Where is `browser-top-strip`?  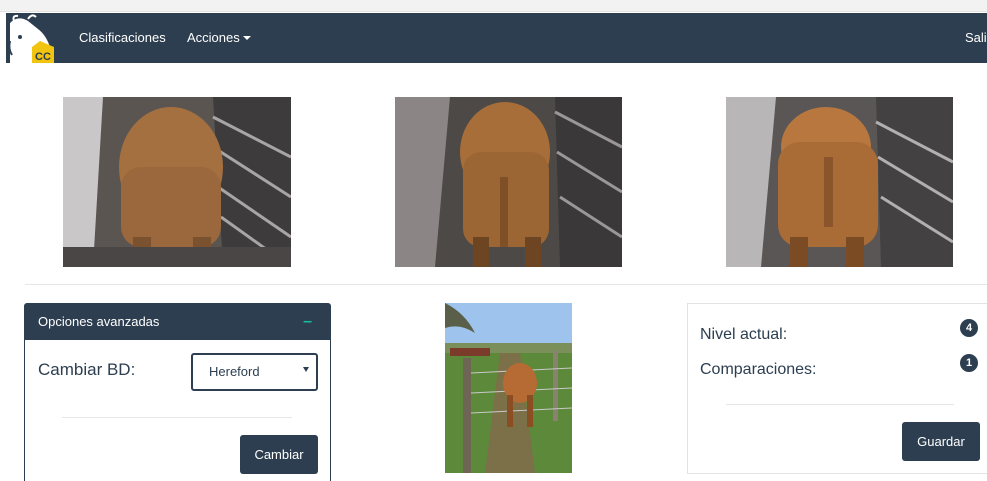
browser-top-strip is located at coordinates (493, 6).